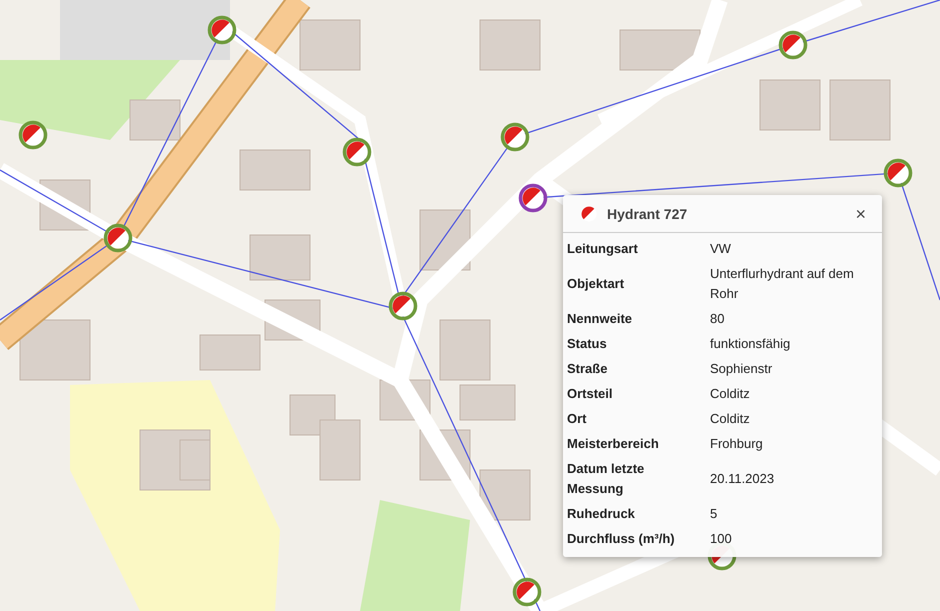 This screenshot has width=940, height=611. What do you see at coordinates (606, 479) in the screenshot?
I see `attribute-label: Datum letzte Messung` at bounding box center [606, 479].